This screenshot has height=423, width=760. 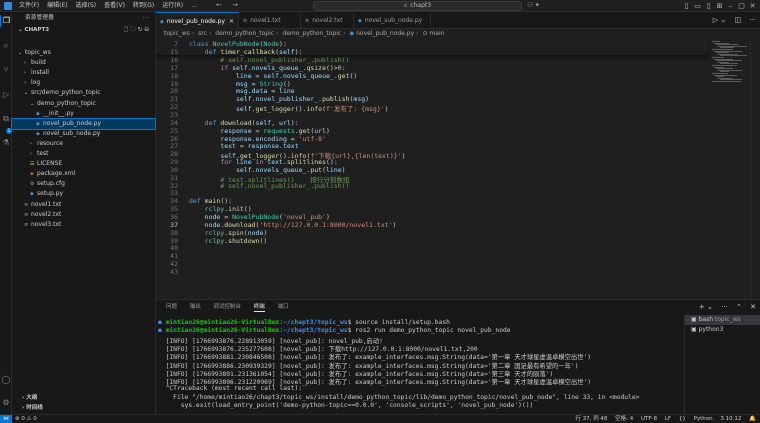 What do you see at coordinates (668, 419) in the screenshot?
I see `end-of-line: LF` at bounding box center [668, 419].